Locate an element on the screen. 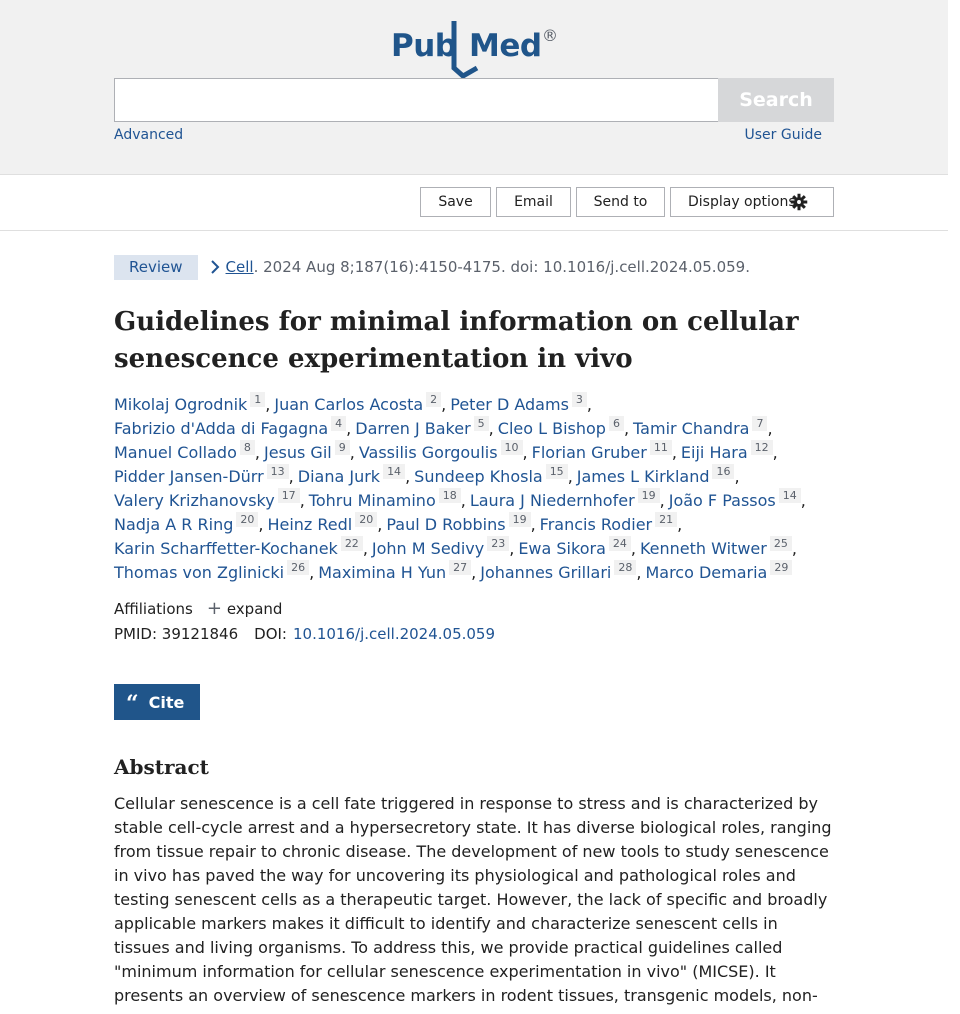  author-link: Maximina H Yun is located at coordinates (382, 572).